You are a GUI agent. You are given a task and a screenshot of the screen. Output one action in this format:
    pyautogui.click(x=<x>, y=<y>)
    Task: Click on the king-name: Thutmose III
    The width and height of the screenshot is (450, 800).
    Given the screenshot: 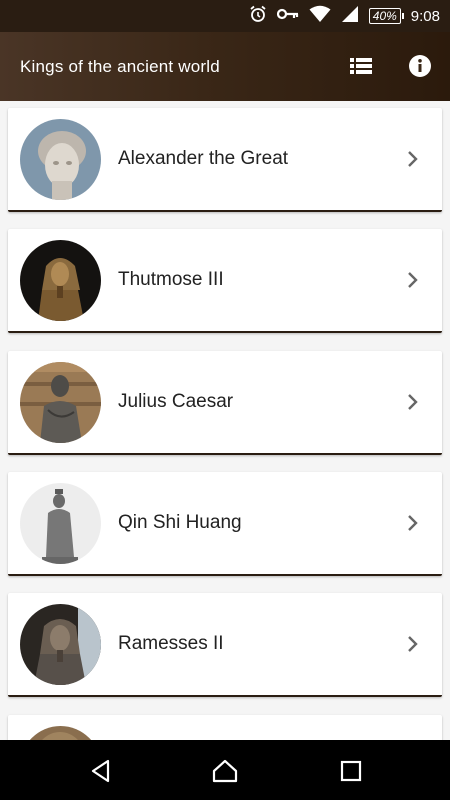 What is the action you would take?
    pyautogui.click(x=171, y=279)
    